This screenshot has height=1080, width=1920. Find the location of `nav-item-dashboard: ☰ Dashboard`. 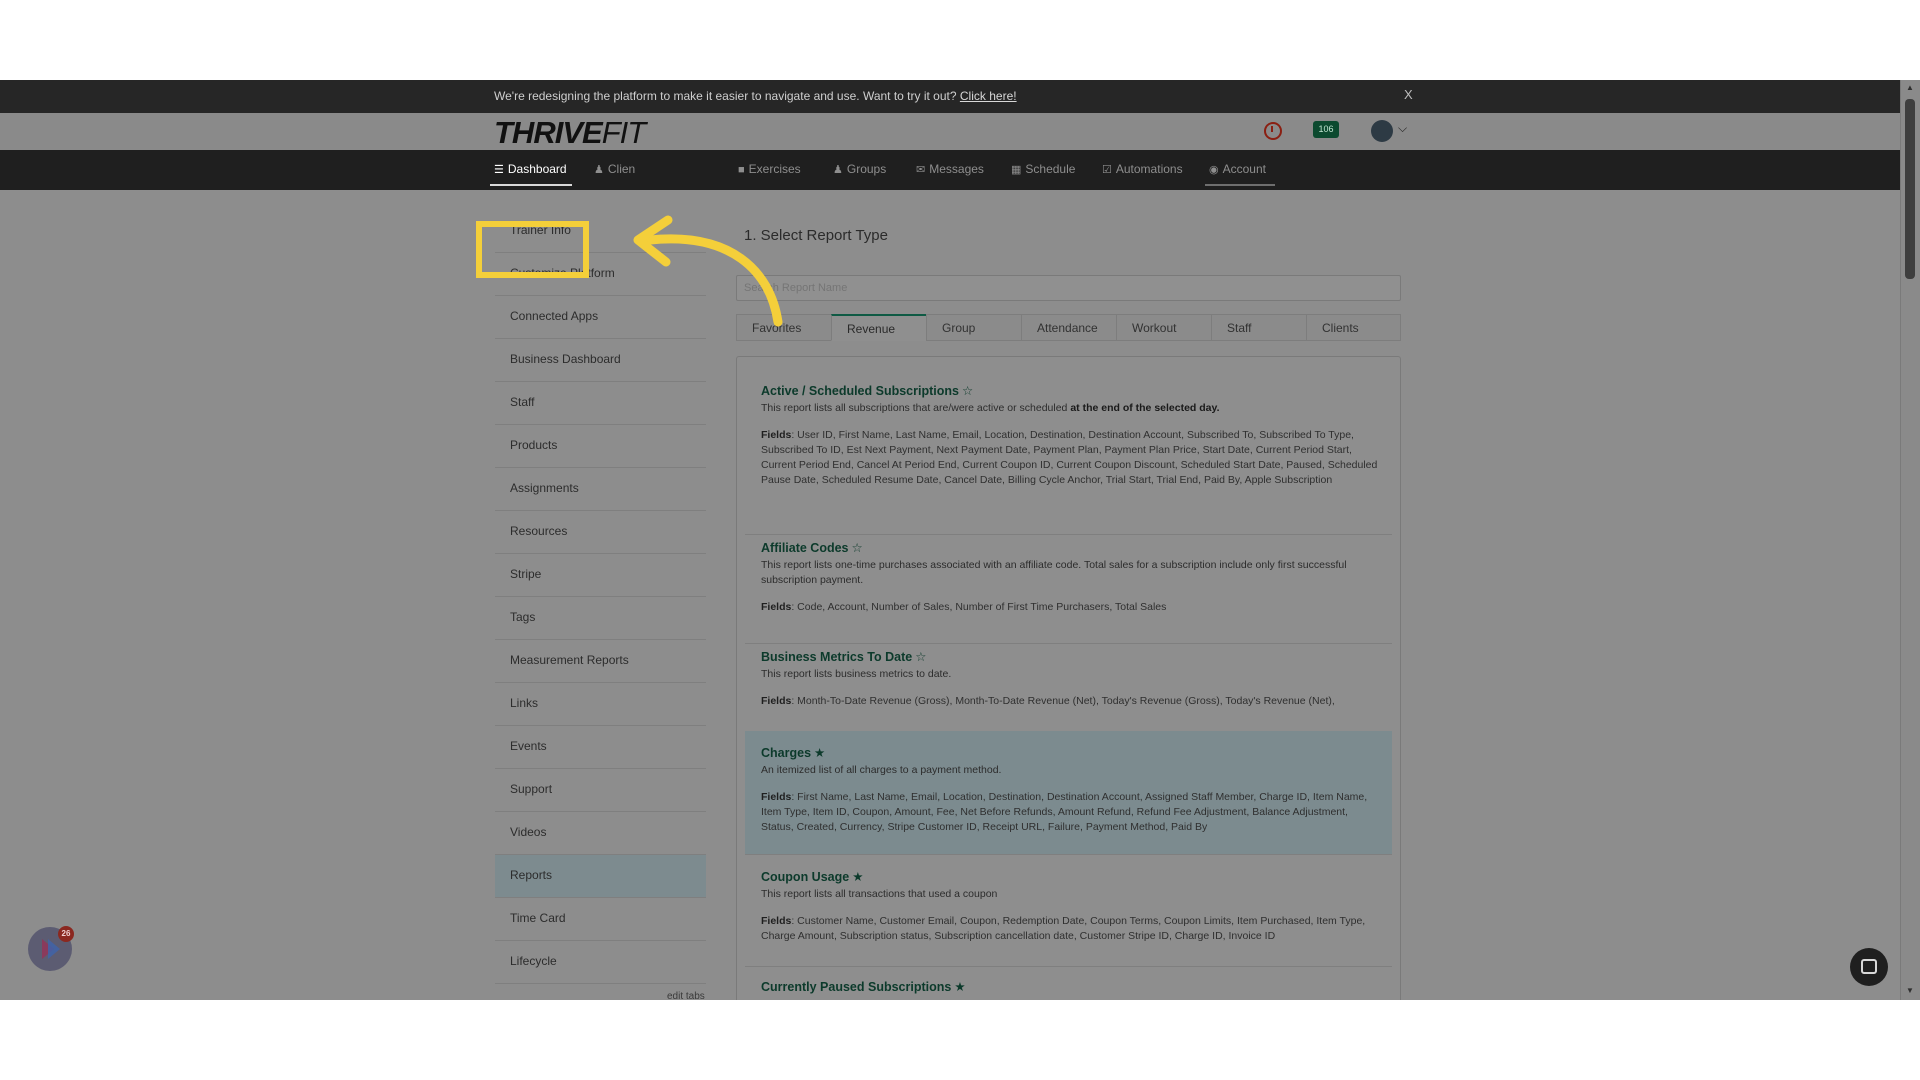

nav-item-dashboard: ☰ Dashboard is located at coordinates (530, 169).